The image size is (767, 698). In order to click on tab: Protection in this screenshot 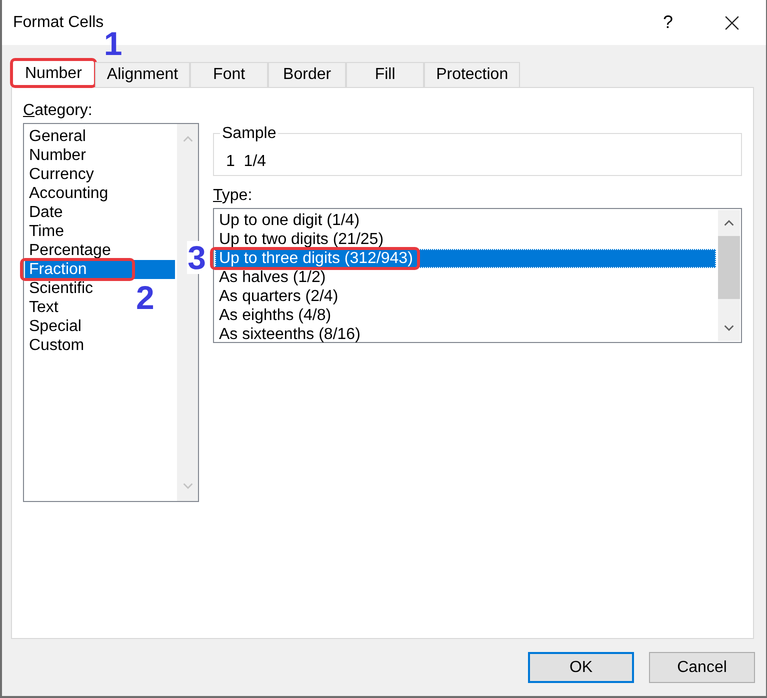, I will do `click(472, 74)`.